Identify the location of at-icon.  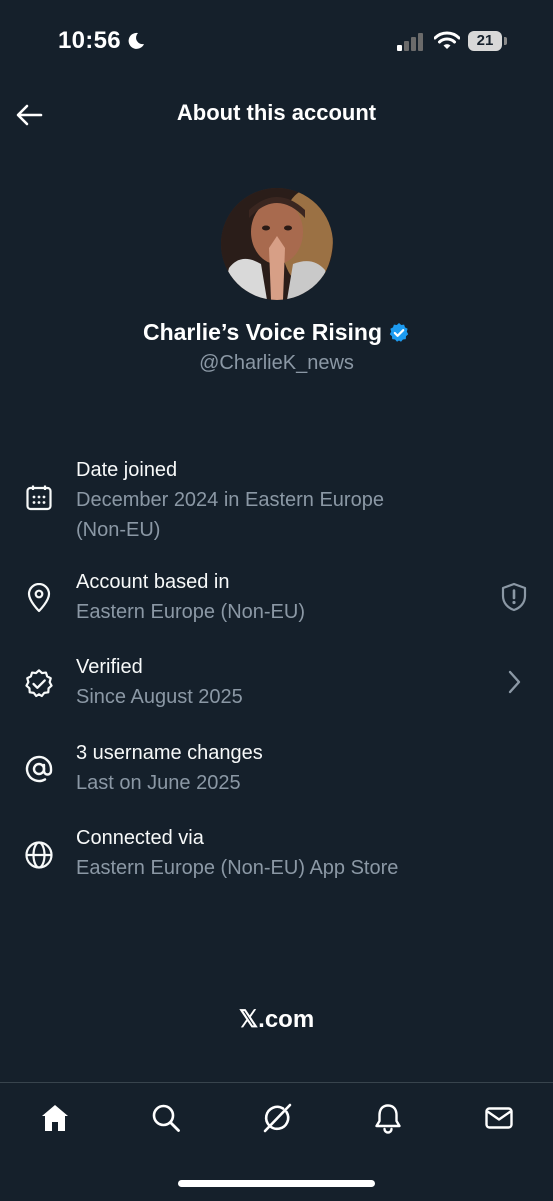
(39, 769).